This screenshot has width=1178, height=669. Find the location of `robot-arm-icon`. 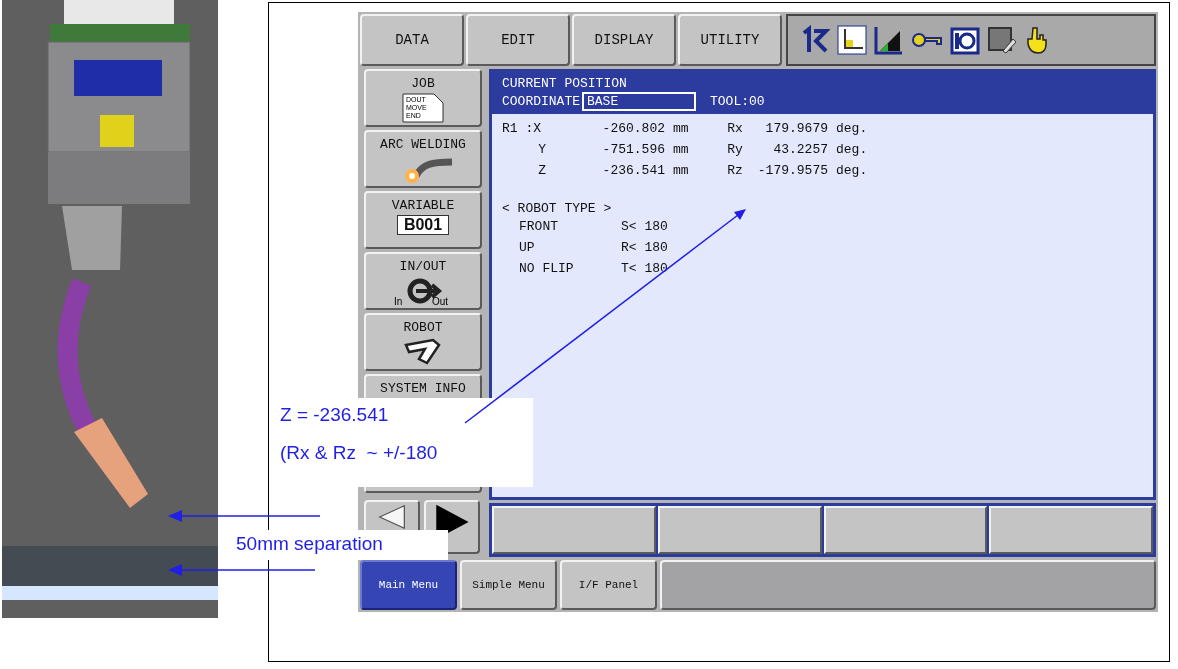

robot-arm-icon is located at coordinates (423, 351).